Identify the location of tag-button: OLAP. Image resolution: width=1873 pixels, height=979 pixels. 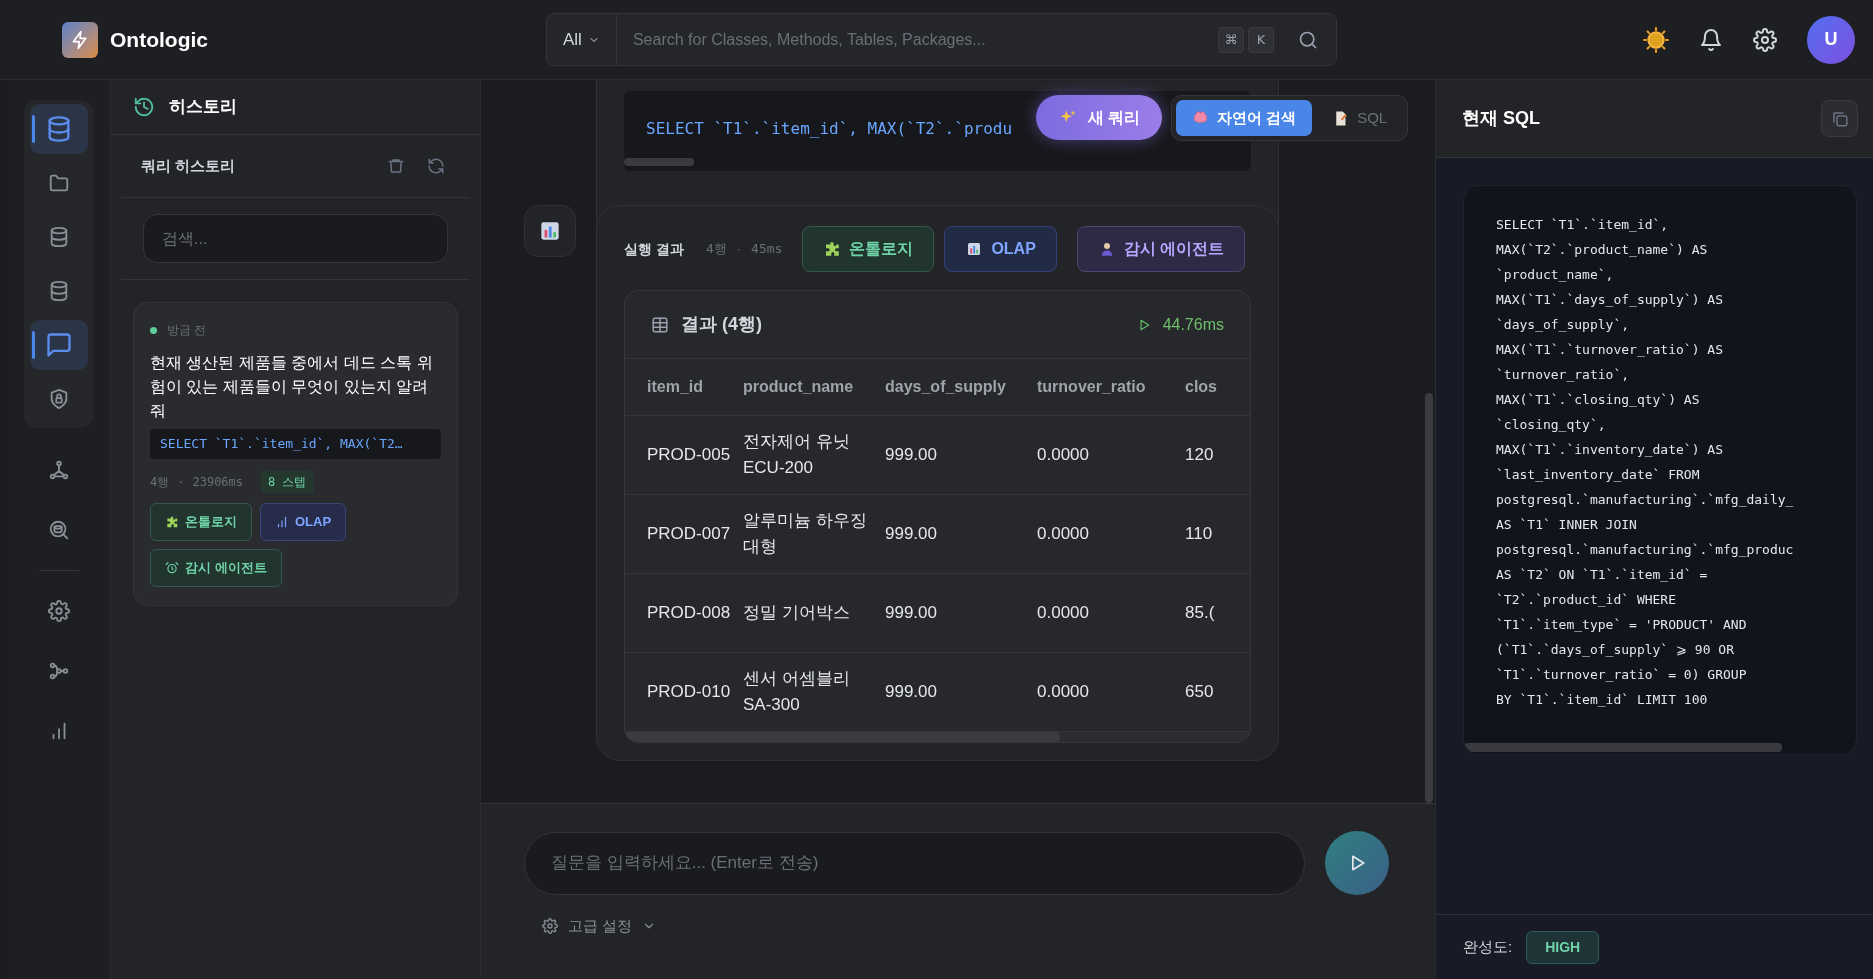
(303, 521).